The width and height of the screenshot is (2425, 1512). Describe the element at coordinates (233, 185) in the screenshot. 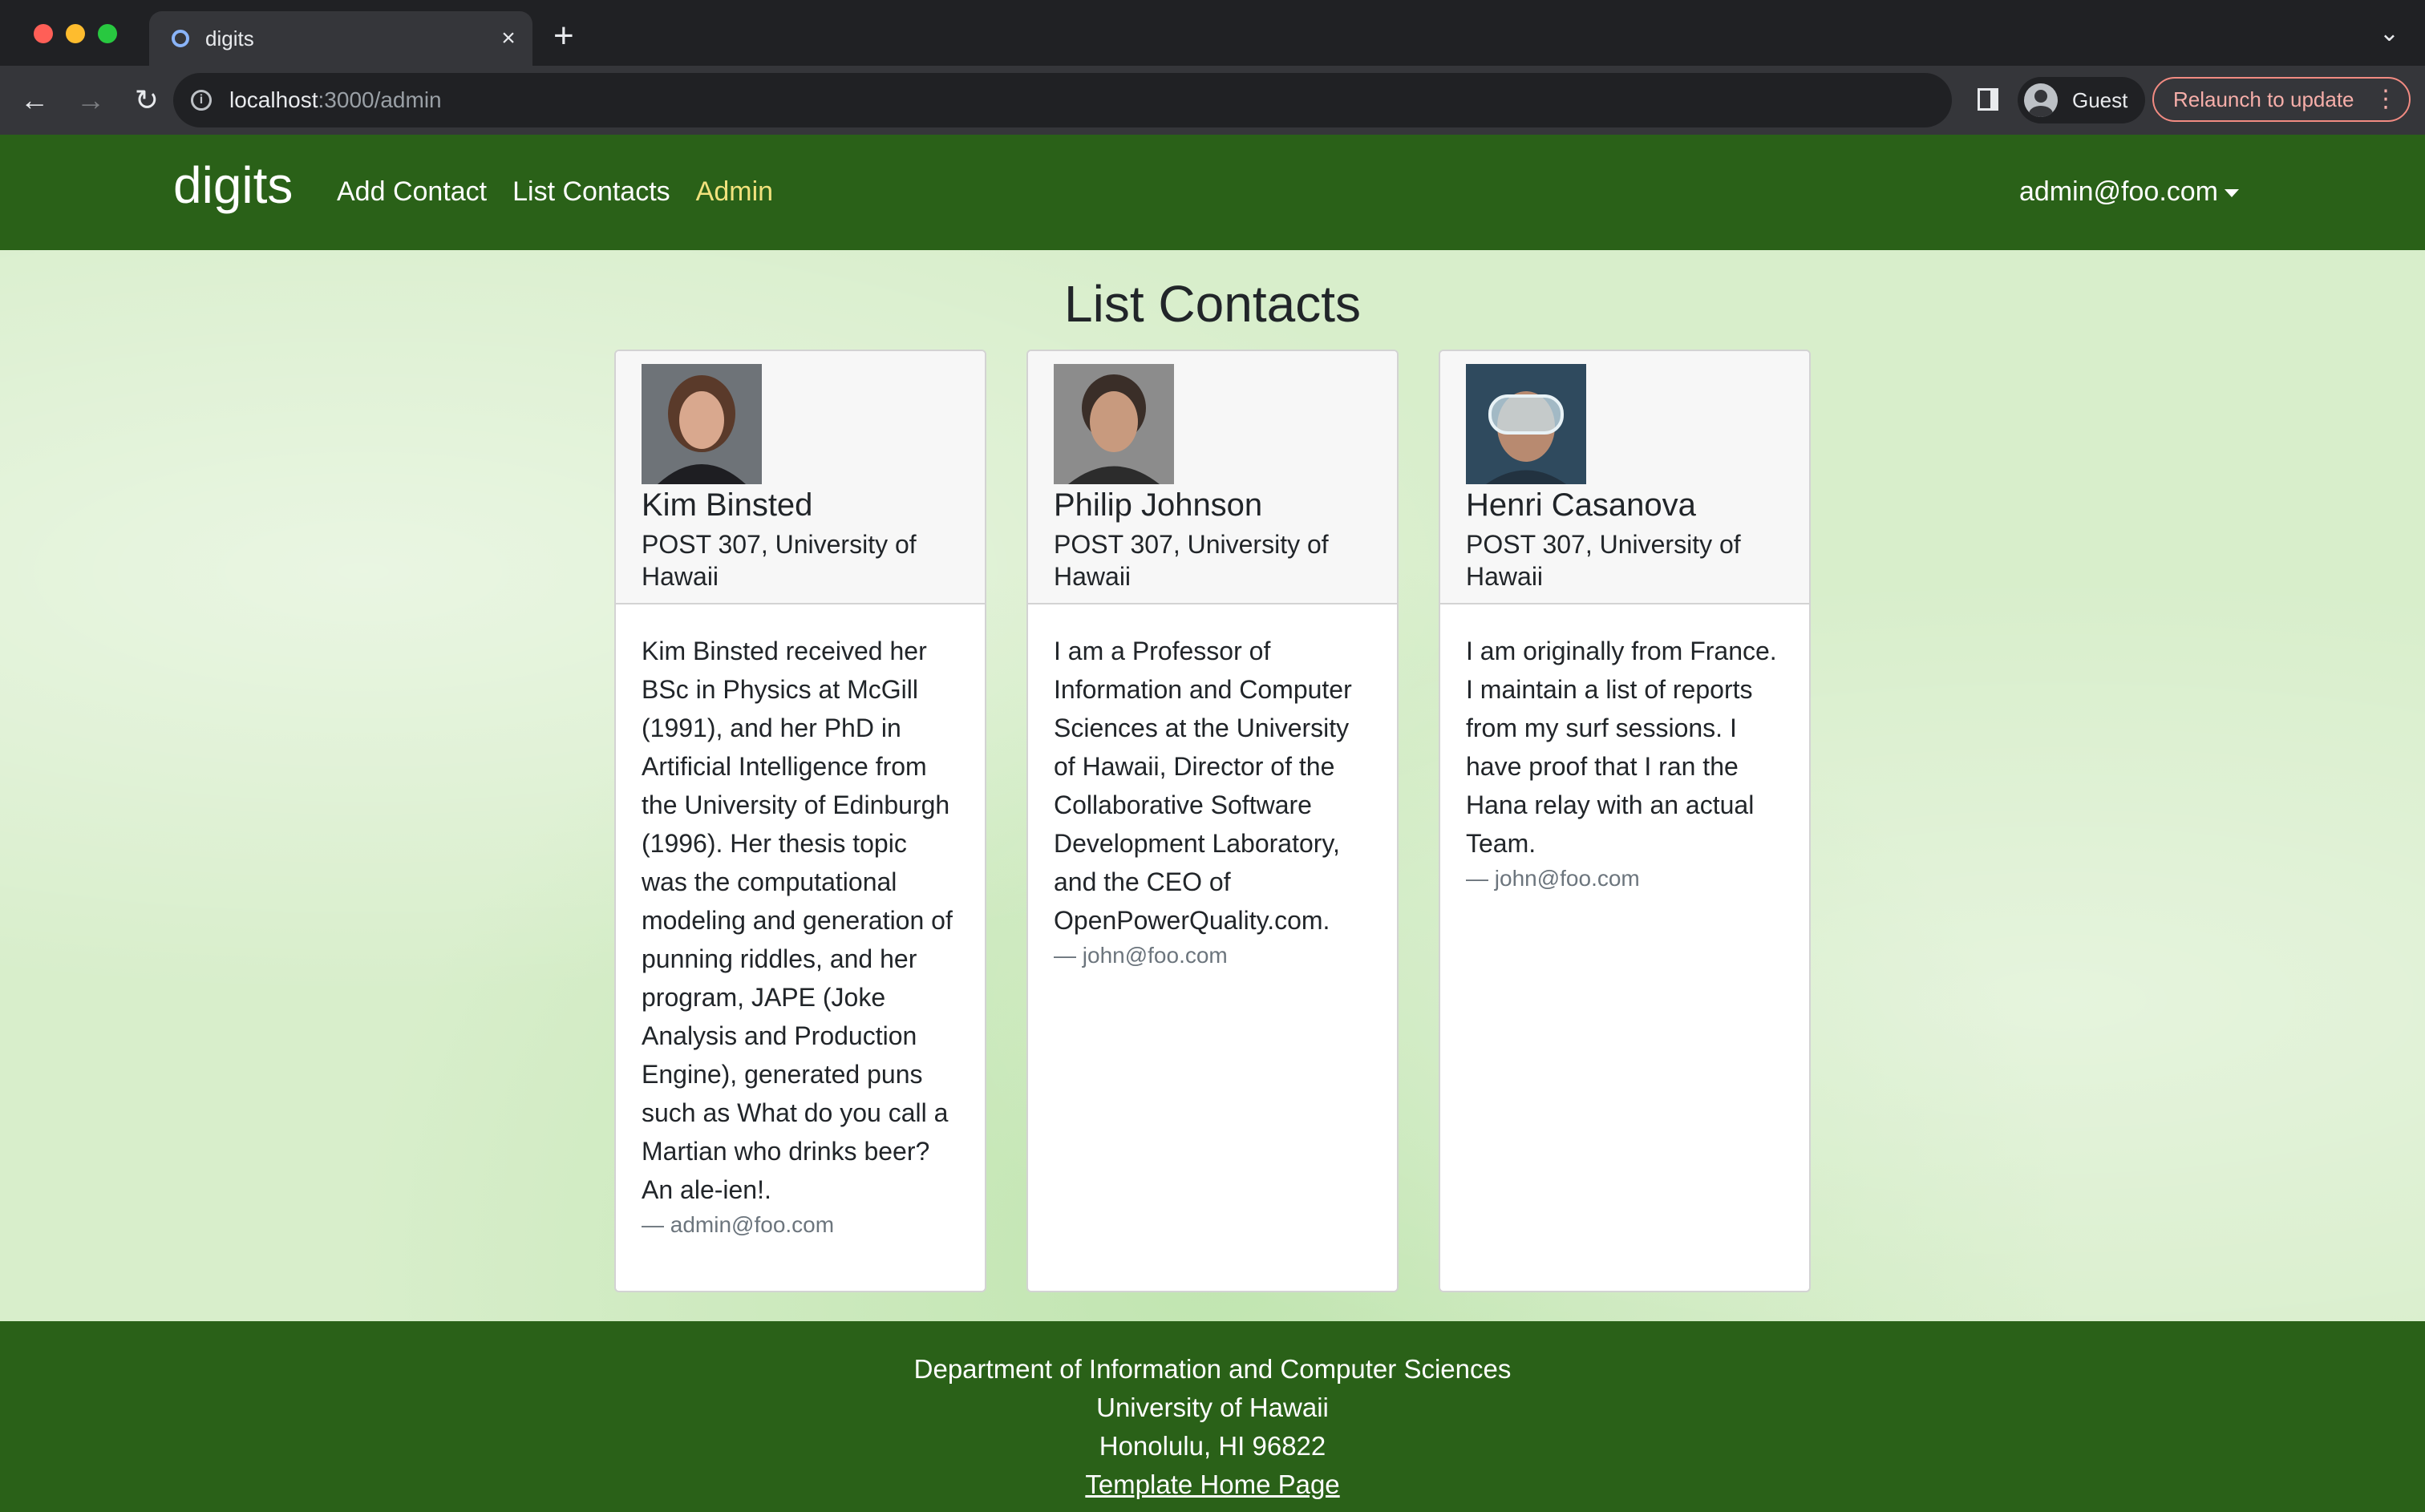

I see `brand-link: digits` at that location.